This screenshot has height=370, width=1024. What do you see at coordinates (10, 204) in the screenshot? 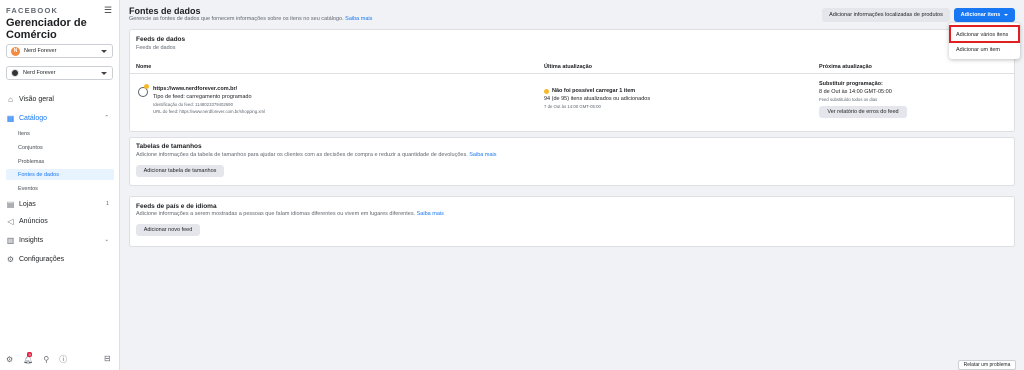
I see `shop-icon: ▤` at bounding box center [10, 204].